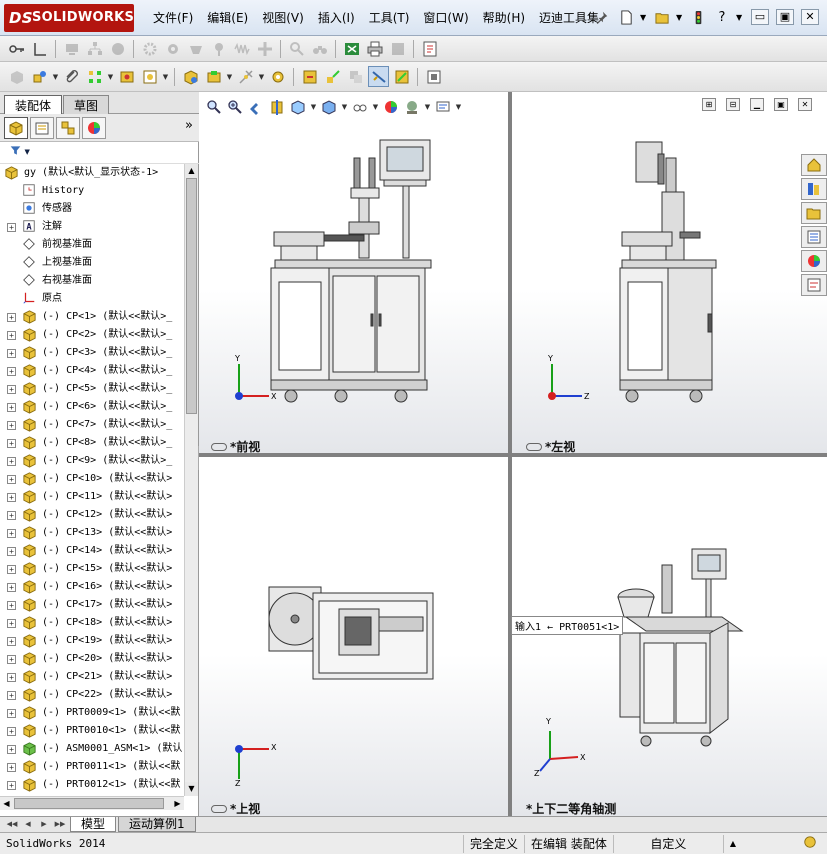  I want to click on zoom-area-icon, so click(235, 107).